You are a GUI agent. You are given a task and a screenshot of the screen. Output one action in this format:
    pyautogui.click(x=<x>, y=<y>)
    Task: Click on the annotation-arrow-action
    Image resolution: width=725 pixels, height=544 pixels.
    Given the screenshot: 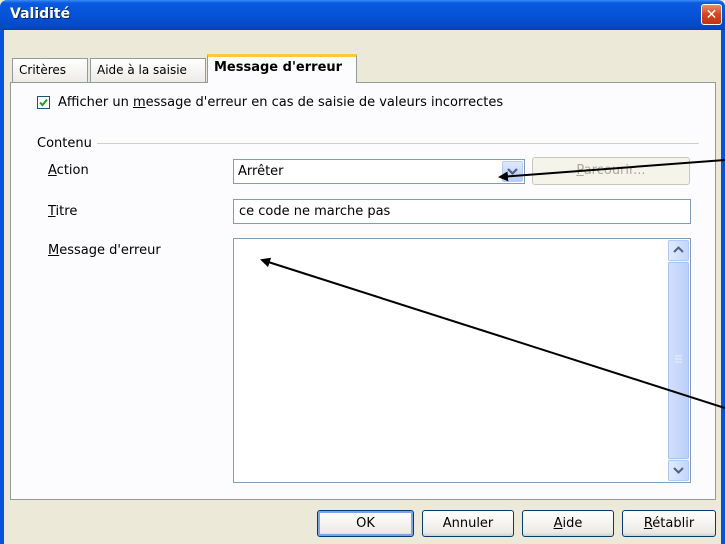 What is the action you would take?
    pyautogui.click(x=611, y=170)
    